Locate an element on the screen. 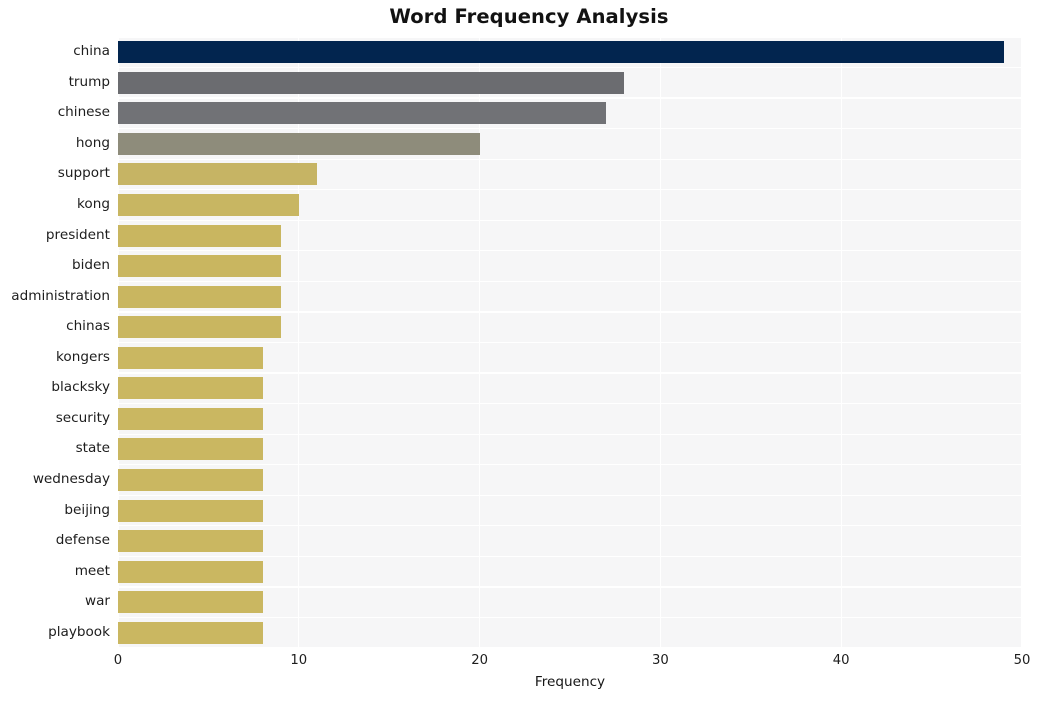 The height and width of the screenshot is (701, 1058). y-axis-tick-label: president is located at coordinates (77, 234).